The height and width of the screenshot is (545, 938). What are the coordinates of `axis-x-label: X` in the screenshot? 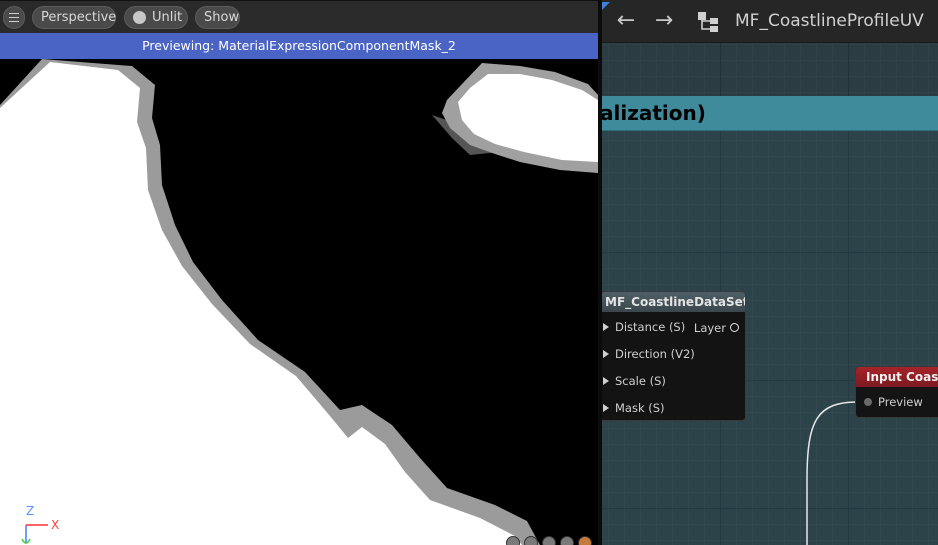 It's located at (55, 525).